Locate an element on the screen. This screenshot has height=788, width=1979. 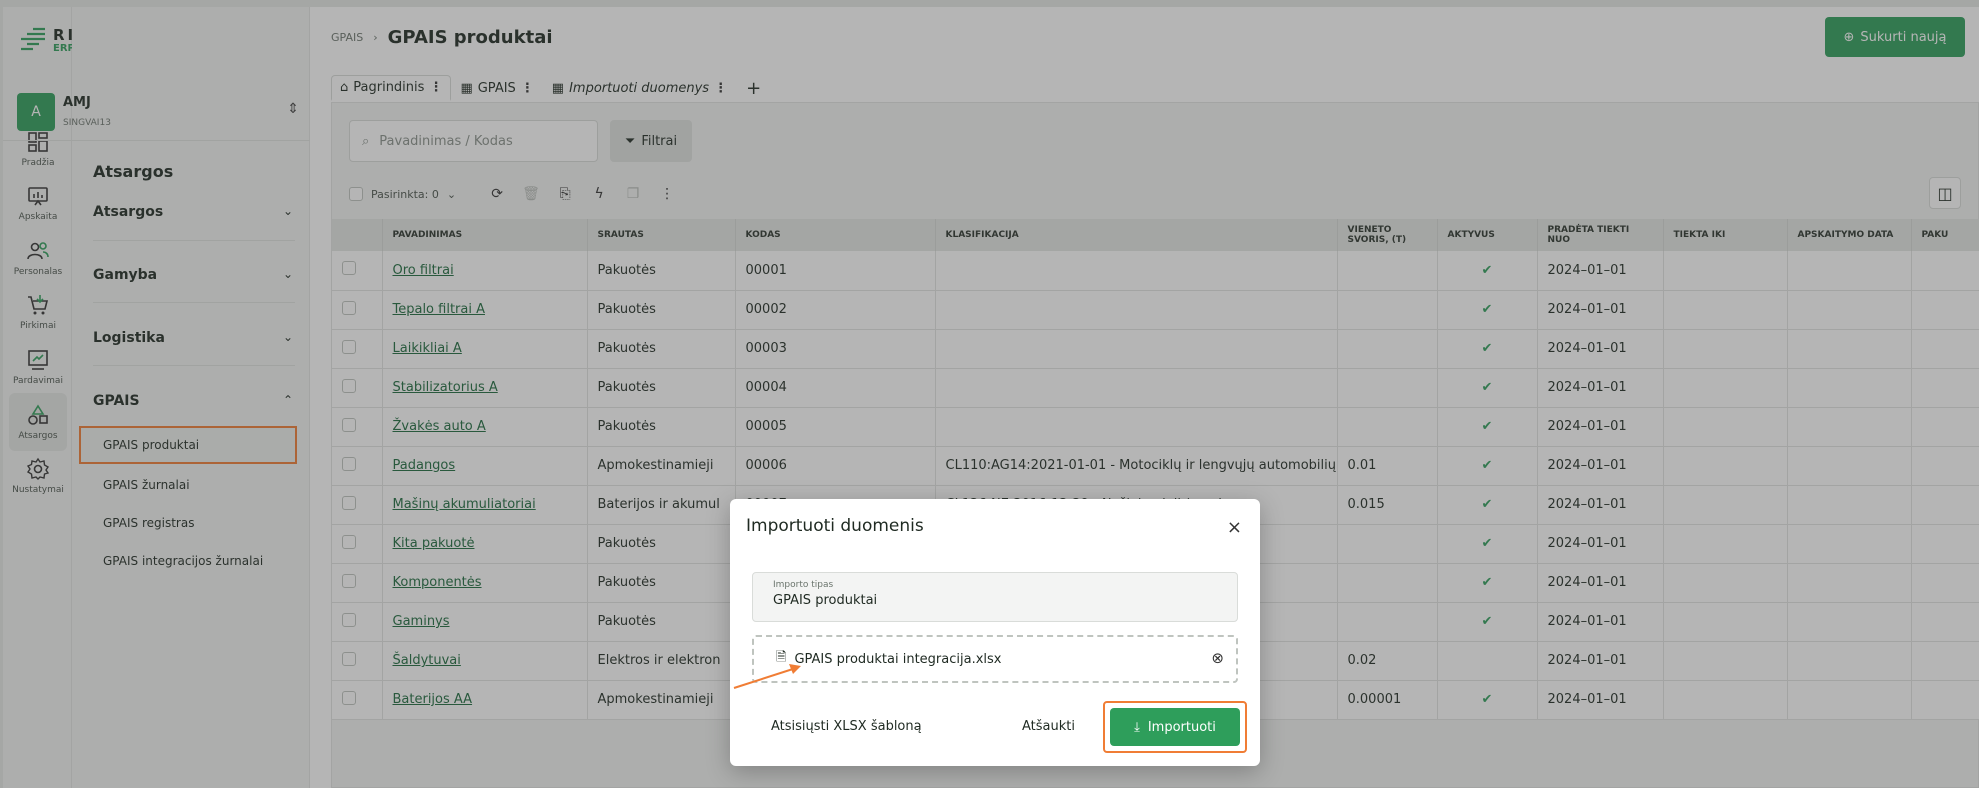
import-type-field: Importo tipas GPAIS produktai is located at coordinates (995, 597).